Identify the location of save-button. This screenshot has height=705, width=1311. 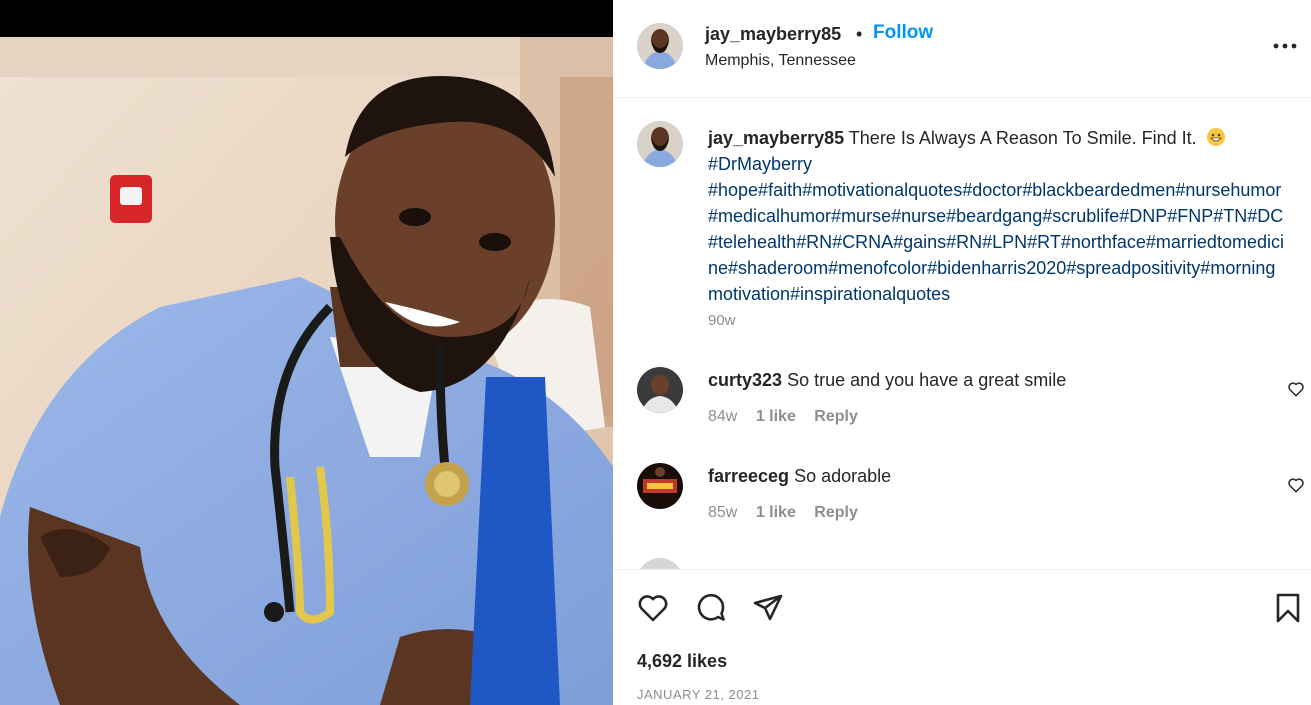
(1288, 608).